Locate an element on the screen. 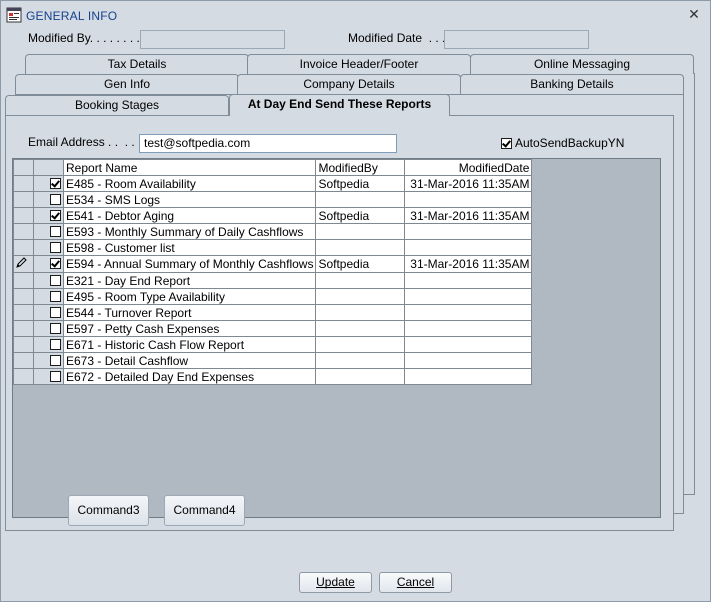  report-name-cell: E544 - Turnover Report is located at coordinates (189, 312).